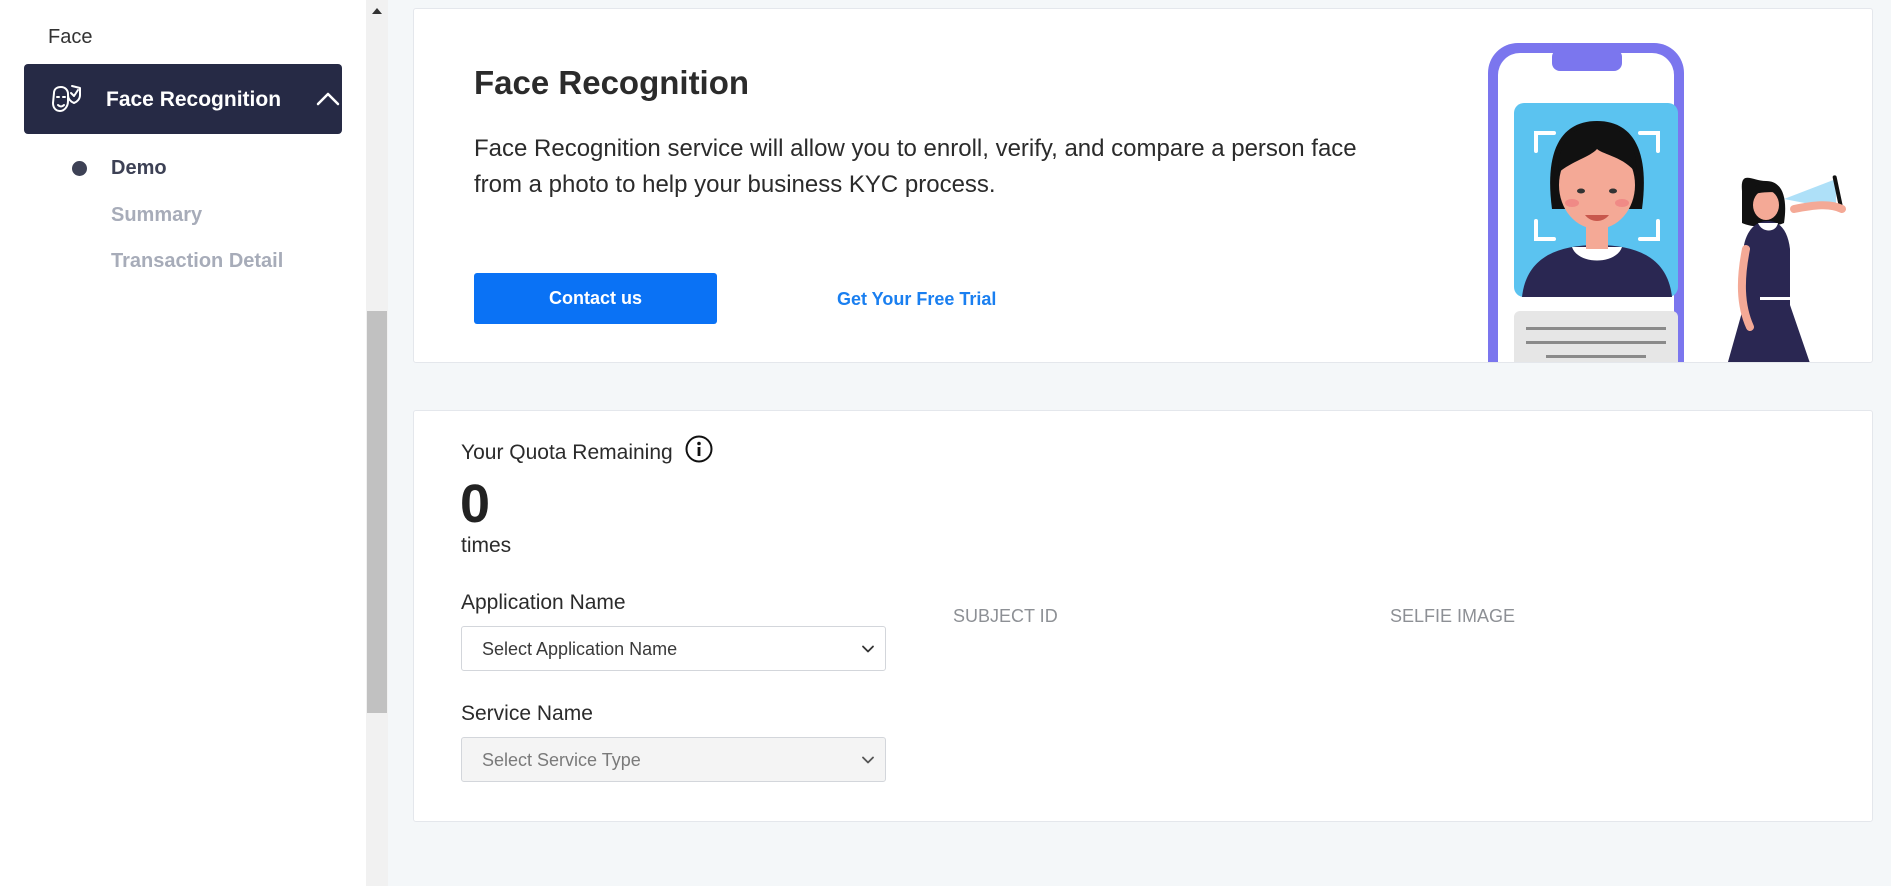 The image size is (1891, 886). What do you see at coordinates (580, 649) in the screenshot?
I see `application-name-placeholder: Select Application Name` at bounding box center [580, 649].